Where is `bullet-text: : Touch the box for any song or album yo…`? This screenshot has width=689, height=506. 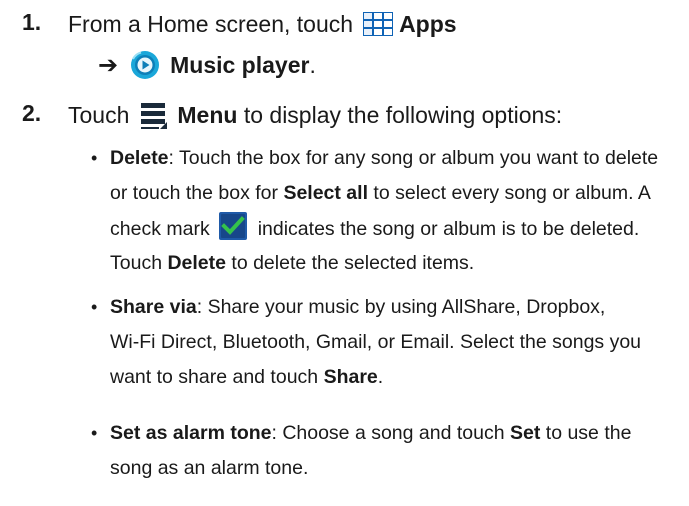 bullet-text: : Touch the box for any song or album yo… is located at coordinates (413, 158).